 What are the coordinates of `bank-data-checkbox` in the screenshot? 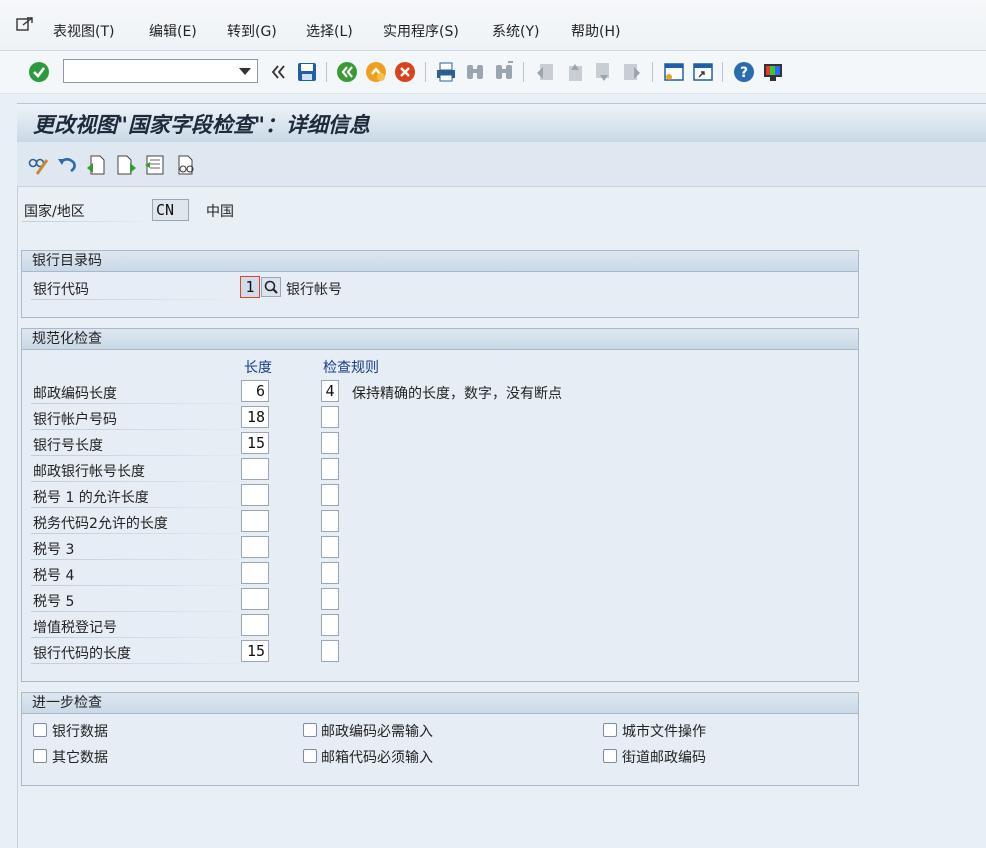 It's located at (40, 730).